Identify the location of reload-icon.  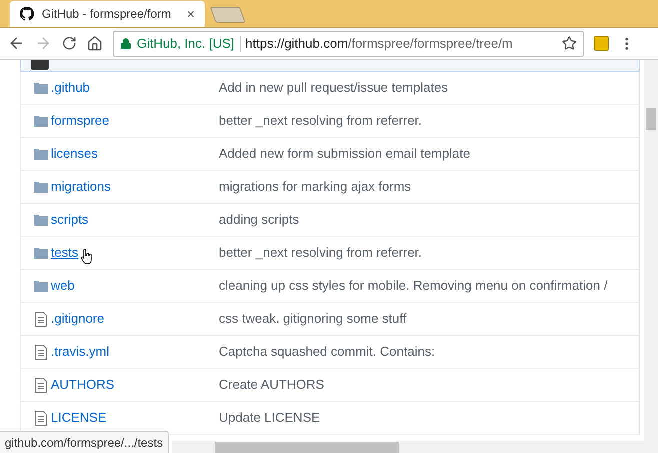
(69, 43).